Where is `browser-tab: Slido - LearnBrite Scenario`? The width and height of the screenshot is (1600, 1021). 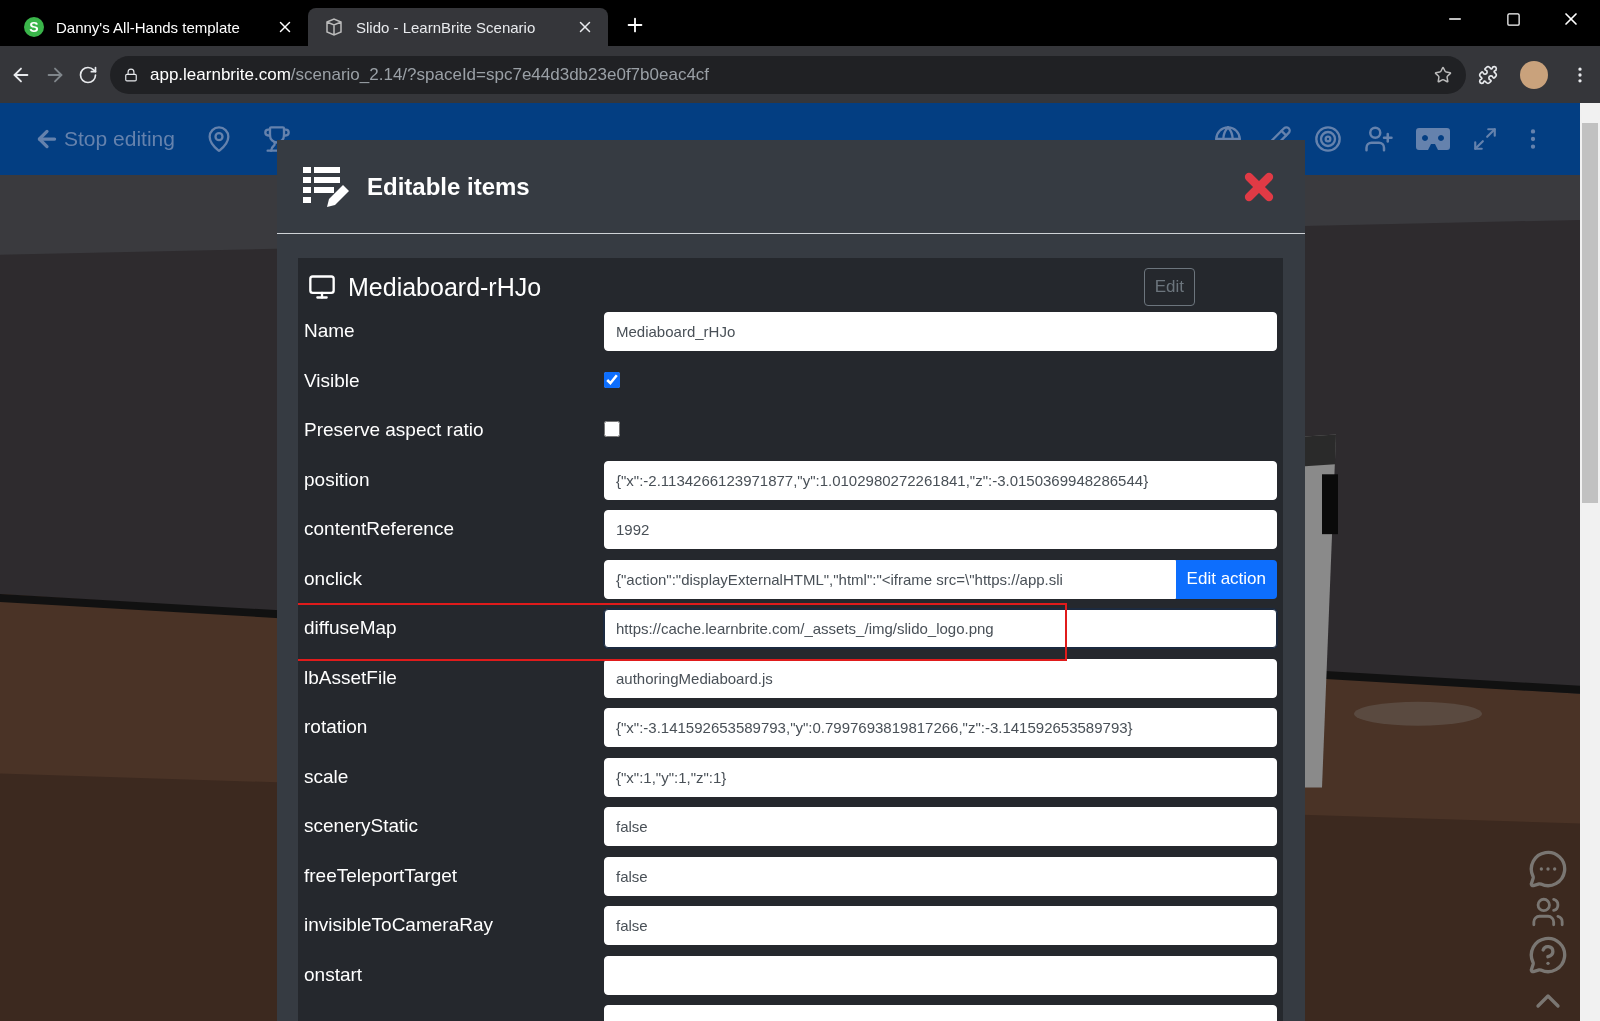 browser-tab: Slido - LearnBrite Scenario is located at coordinates (458, 27).